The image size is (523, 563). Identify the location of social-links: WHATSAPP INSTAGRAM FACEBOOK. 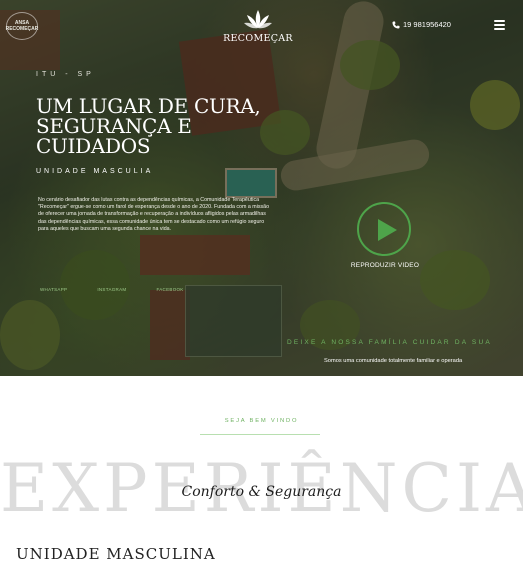
(112, 289).